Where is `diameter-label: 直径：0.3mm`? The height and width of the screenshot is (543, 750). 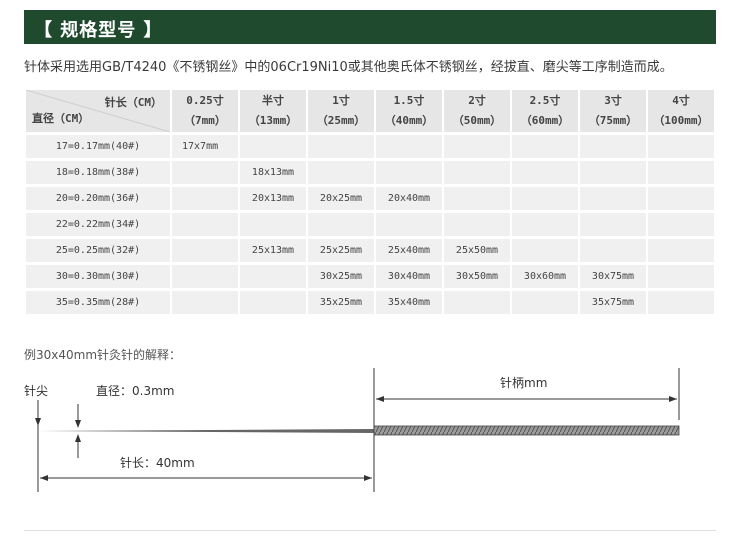 diameter-label: 直径：0.3mm is located at coordinates (135, 391).